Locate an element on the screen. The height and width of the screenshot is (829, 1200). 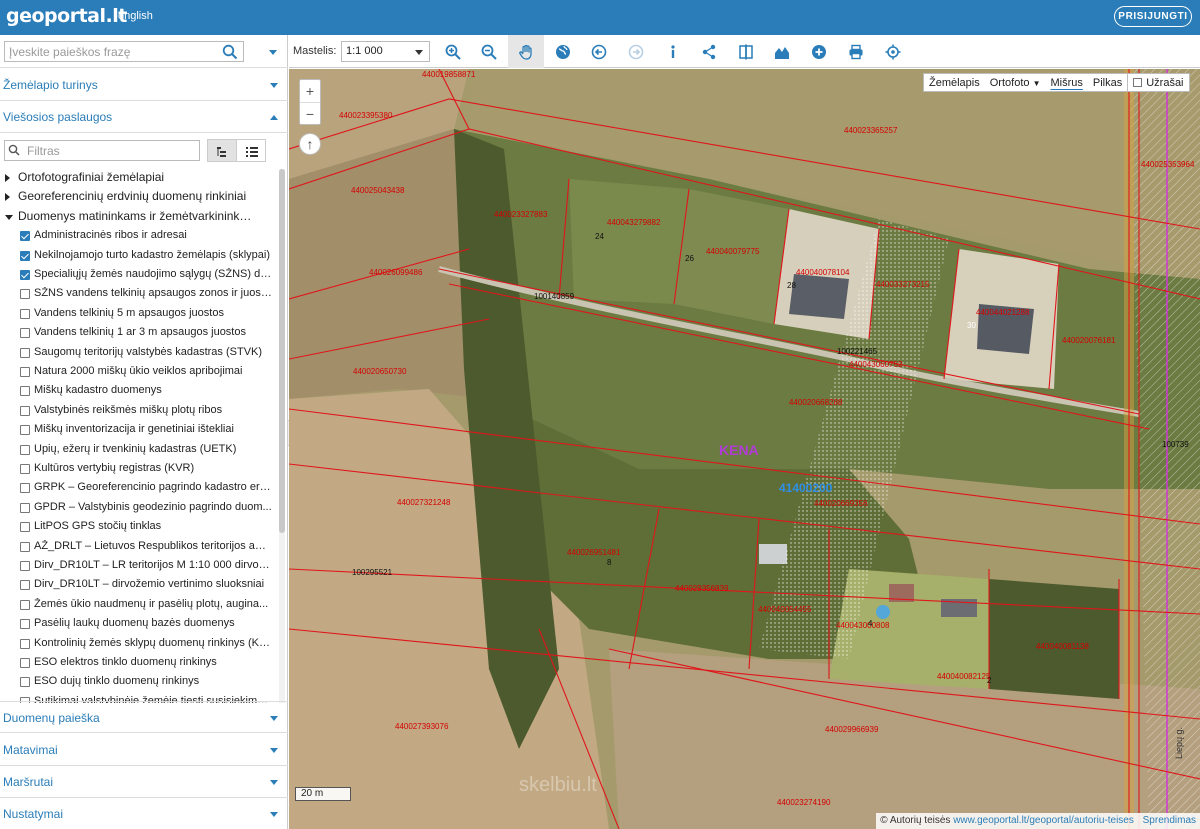
layer-item: Miškų kadastro duomenys is located at coordinates (139, 391).